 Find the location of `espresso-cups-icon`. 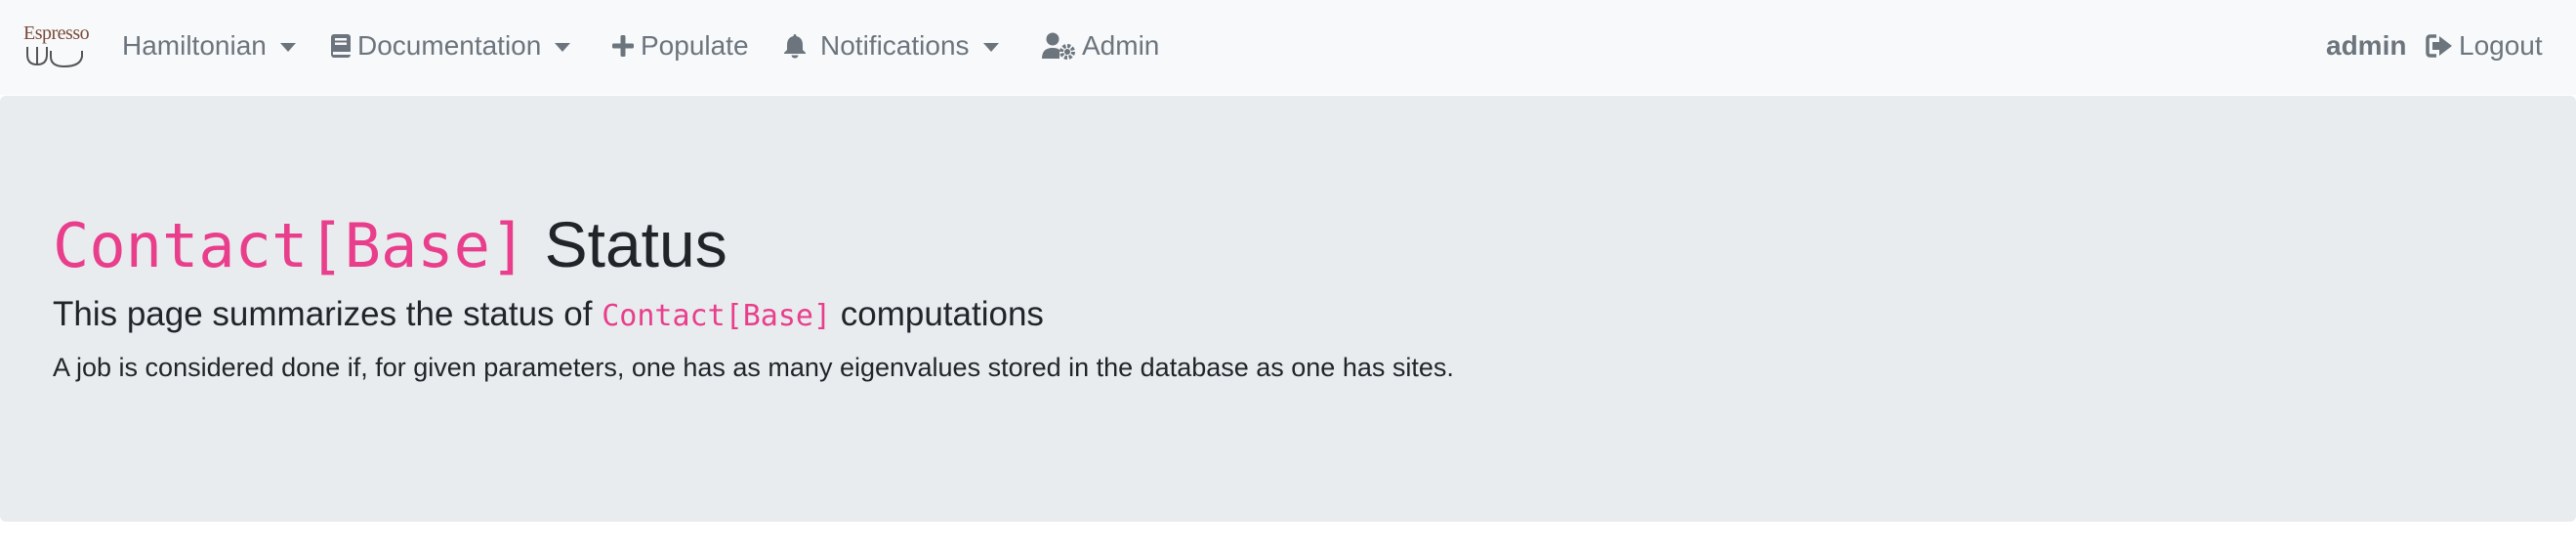

espresso-cups-icon is located at coordinates (55, 58).